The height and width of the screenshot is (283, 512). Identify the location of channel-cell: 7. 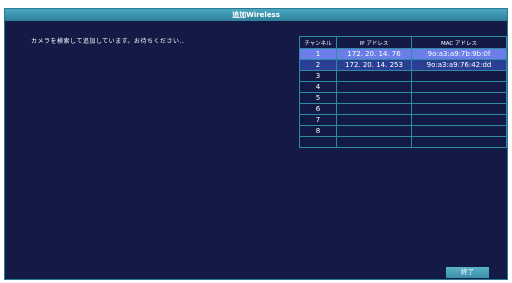
(318, 120).